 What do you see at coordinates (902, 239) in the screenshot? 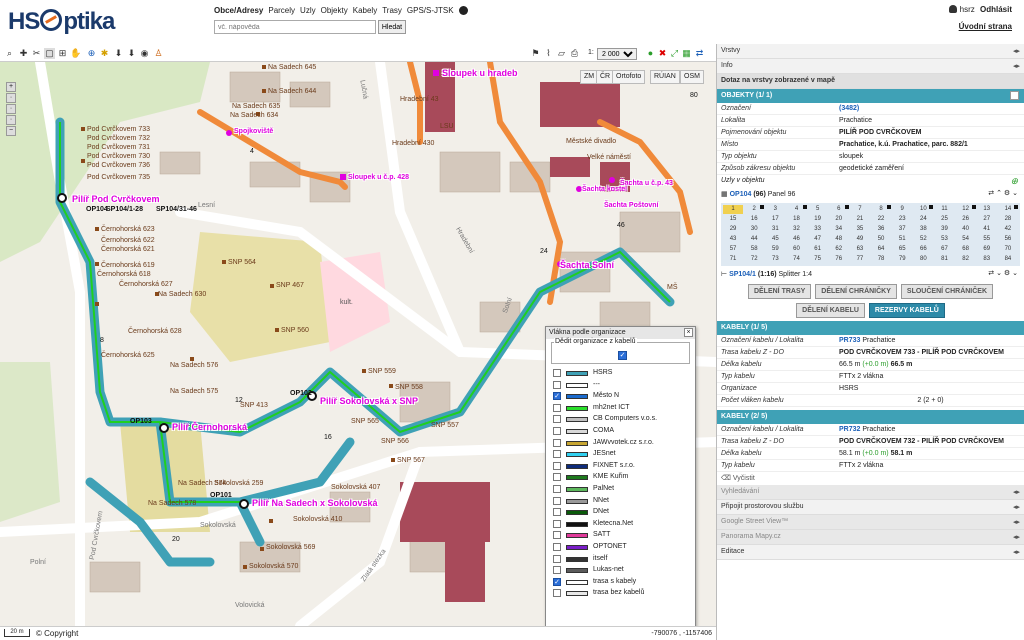
I see `panel-port: 51` at bounding box center [902, 239].